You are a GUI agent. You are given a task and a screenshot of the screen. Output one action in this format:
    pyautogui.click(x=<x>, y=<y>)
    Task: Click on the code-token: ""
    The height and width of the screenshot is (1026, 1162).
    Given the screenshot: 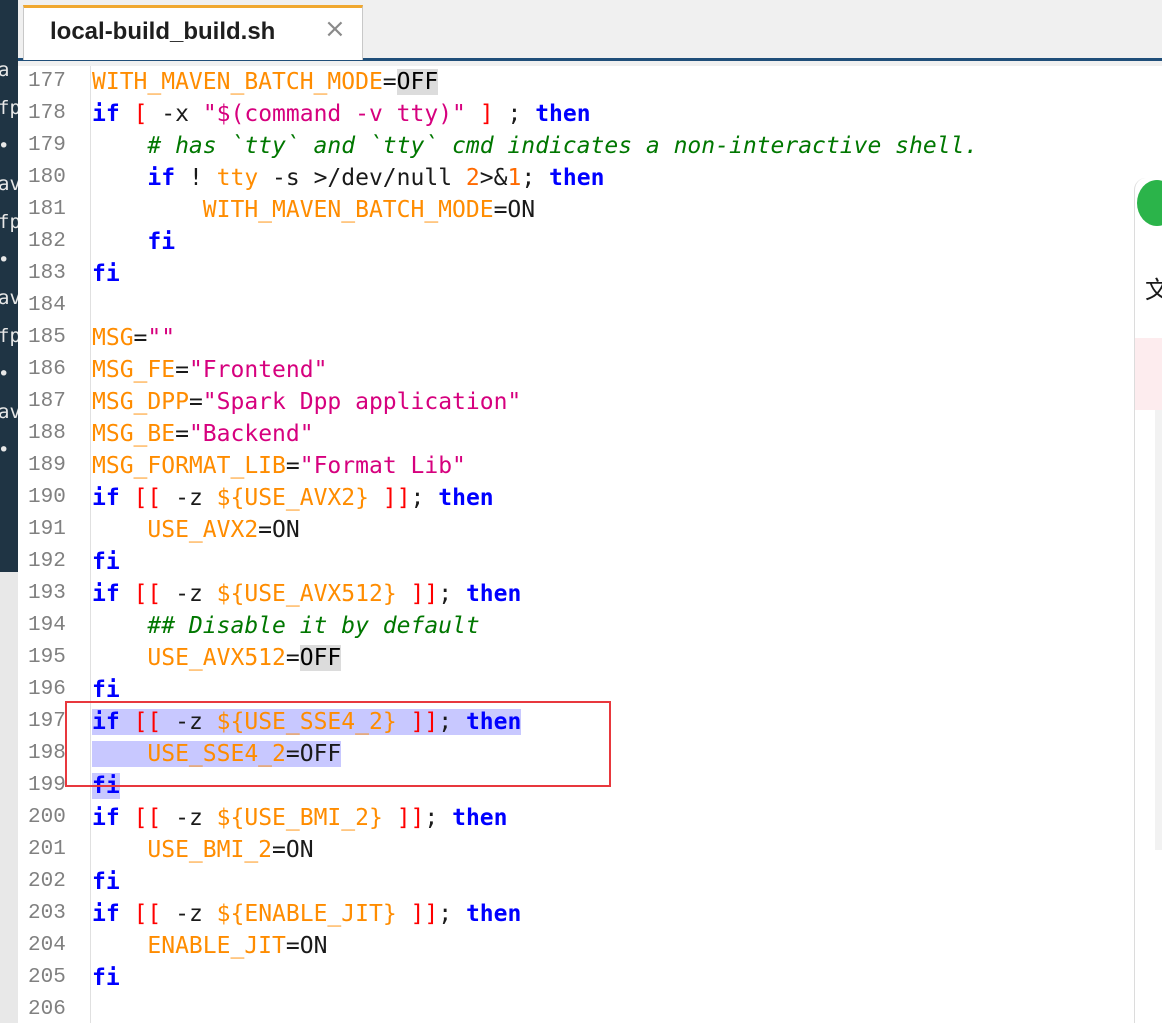 What is the action you would take?
    pyautogui.click(x=161, y=338)
    